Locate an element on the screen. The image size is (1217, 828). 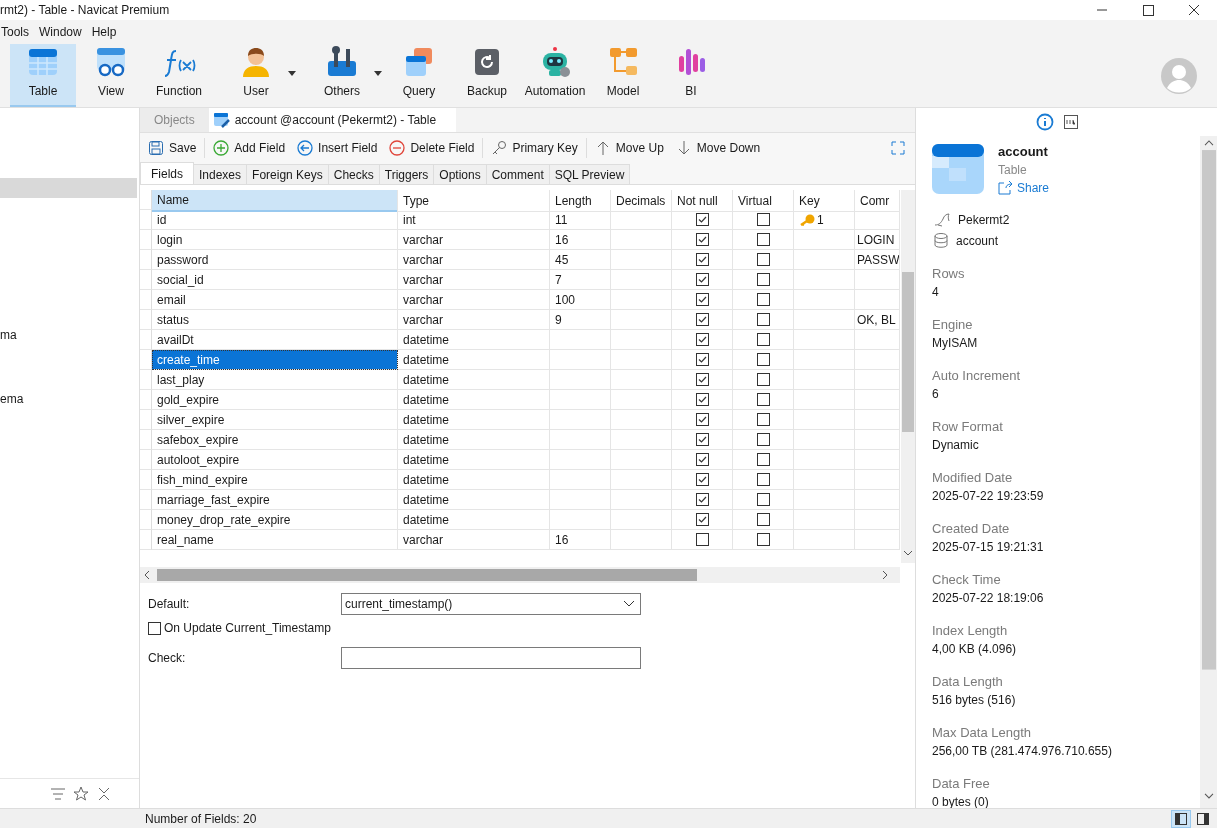
column-header: Comr is located at coordinates (877, 201).